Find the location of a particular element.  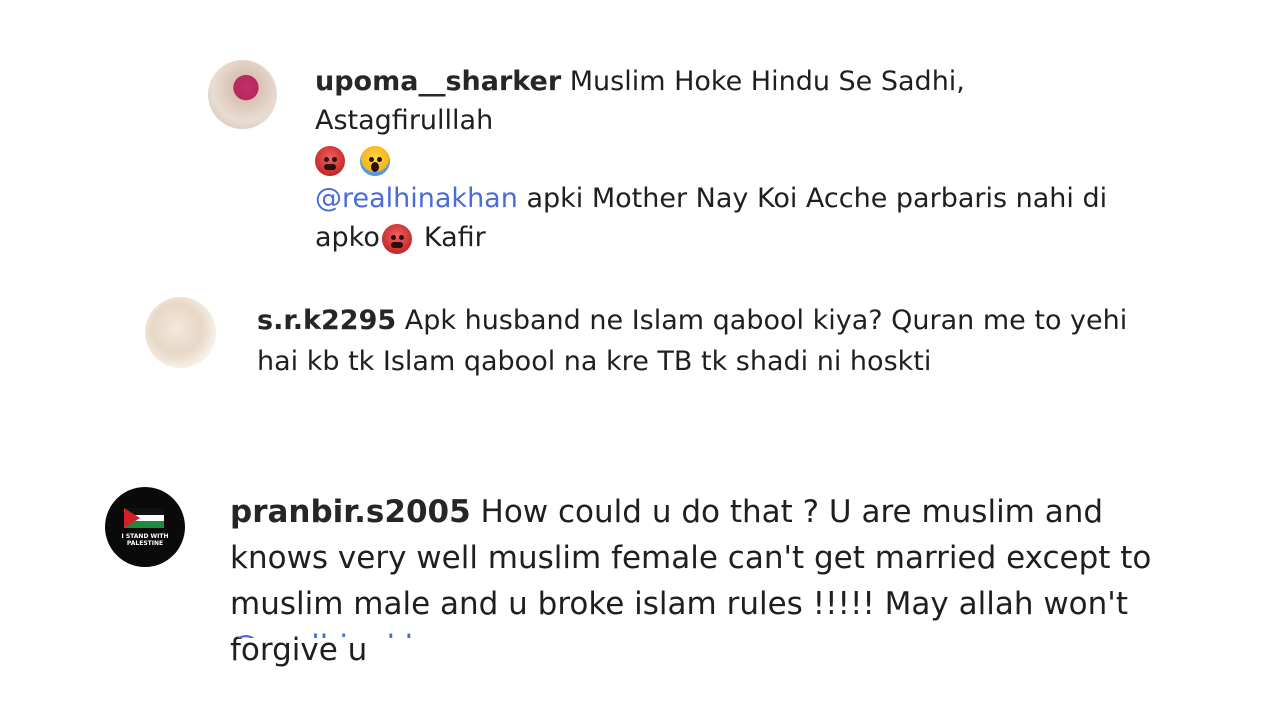

mention-link: @realhinakhan is located at coordinates (416, 198).